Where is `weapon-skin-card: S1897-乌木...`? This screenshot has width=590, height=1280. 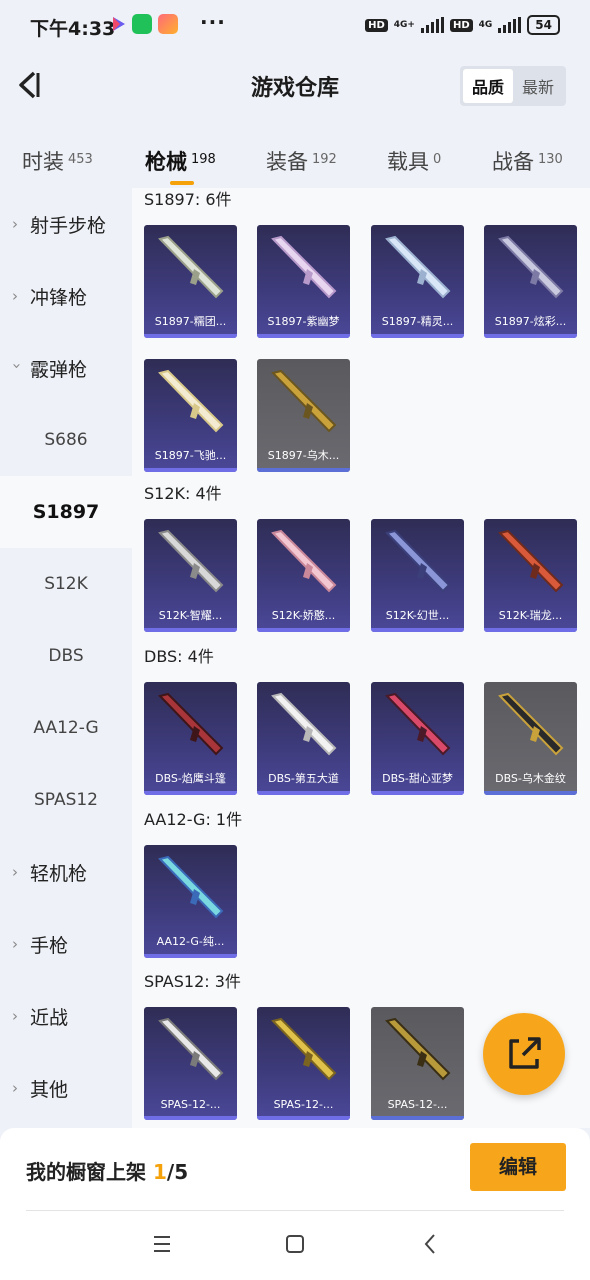 weapon-skin-card: S1897-乌木... is located at coordinates (303, 415).